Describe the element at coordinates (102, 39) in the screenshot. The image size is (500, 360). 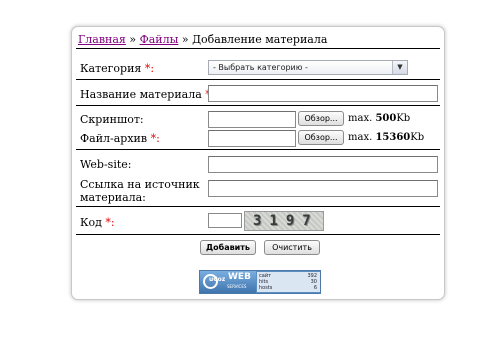
I see `breadcrumb-home-link: Главная` at that location.